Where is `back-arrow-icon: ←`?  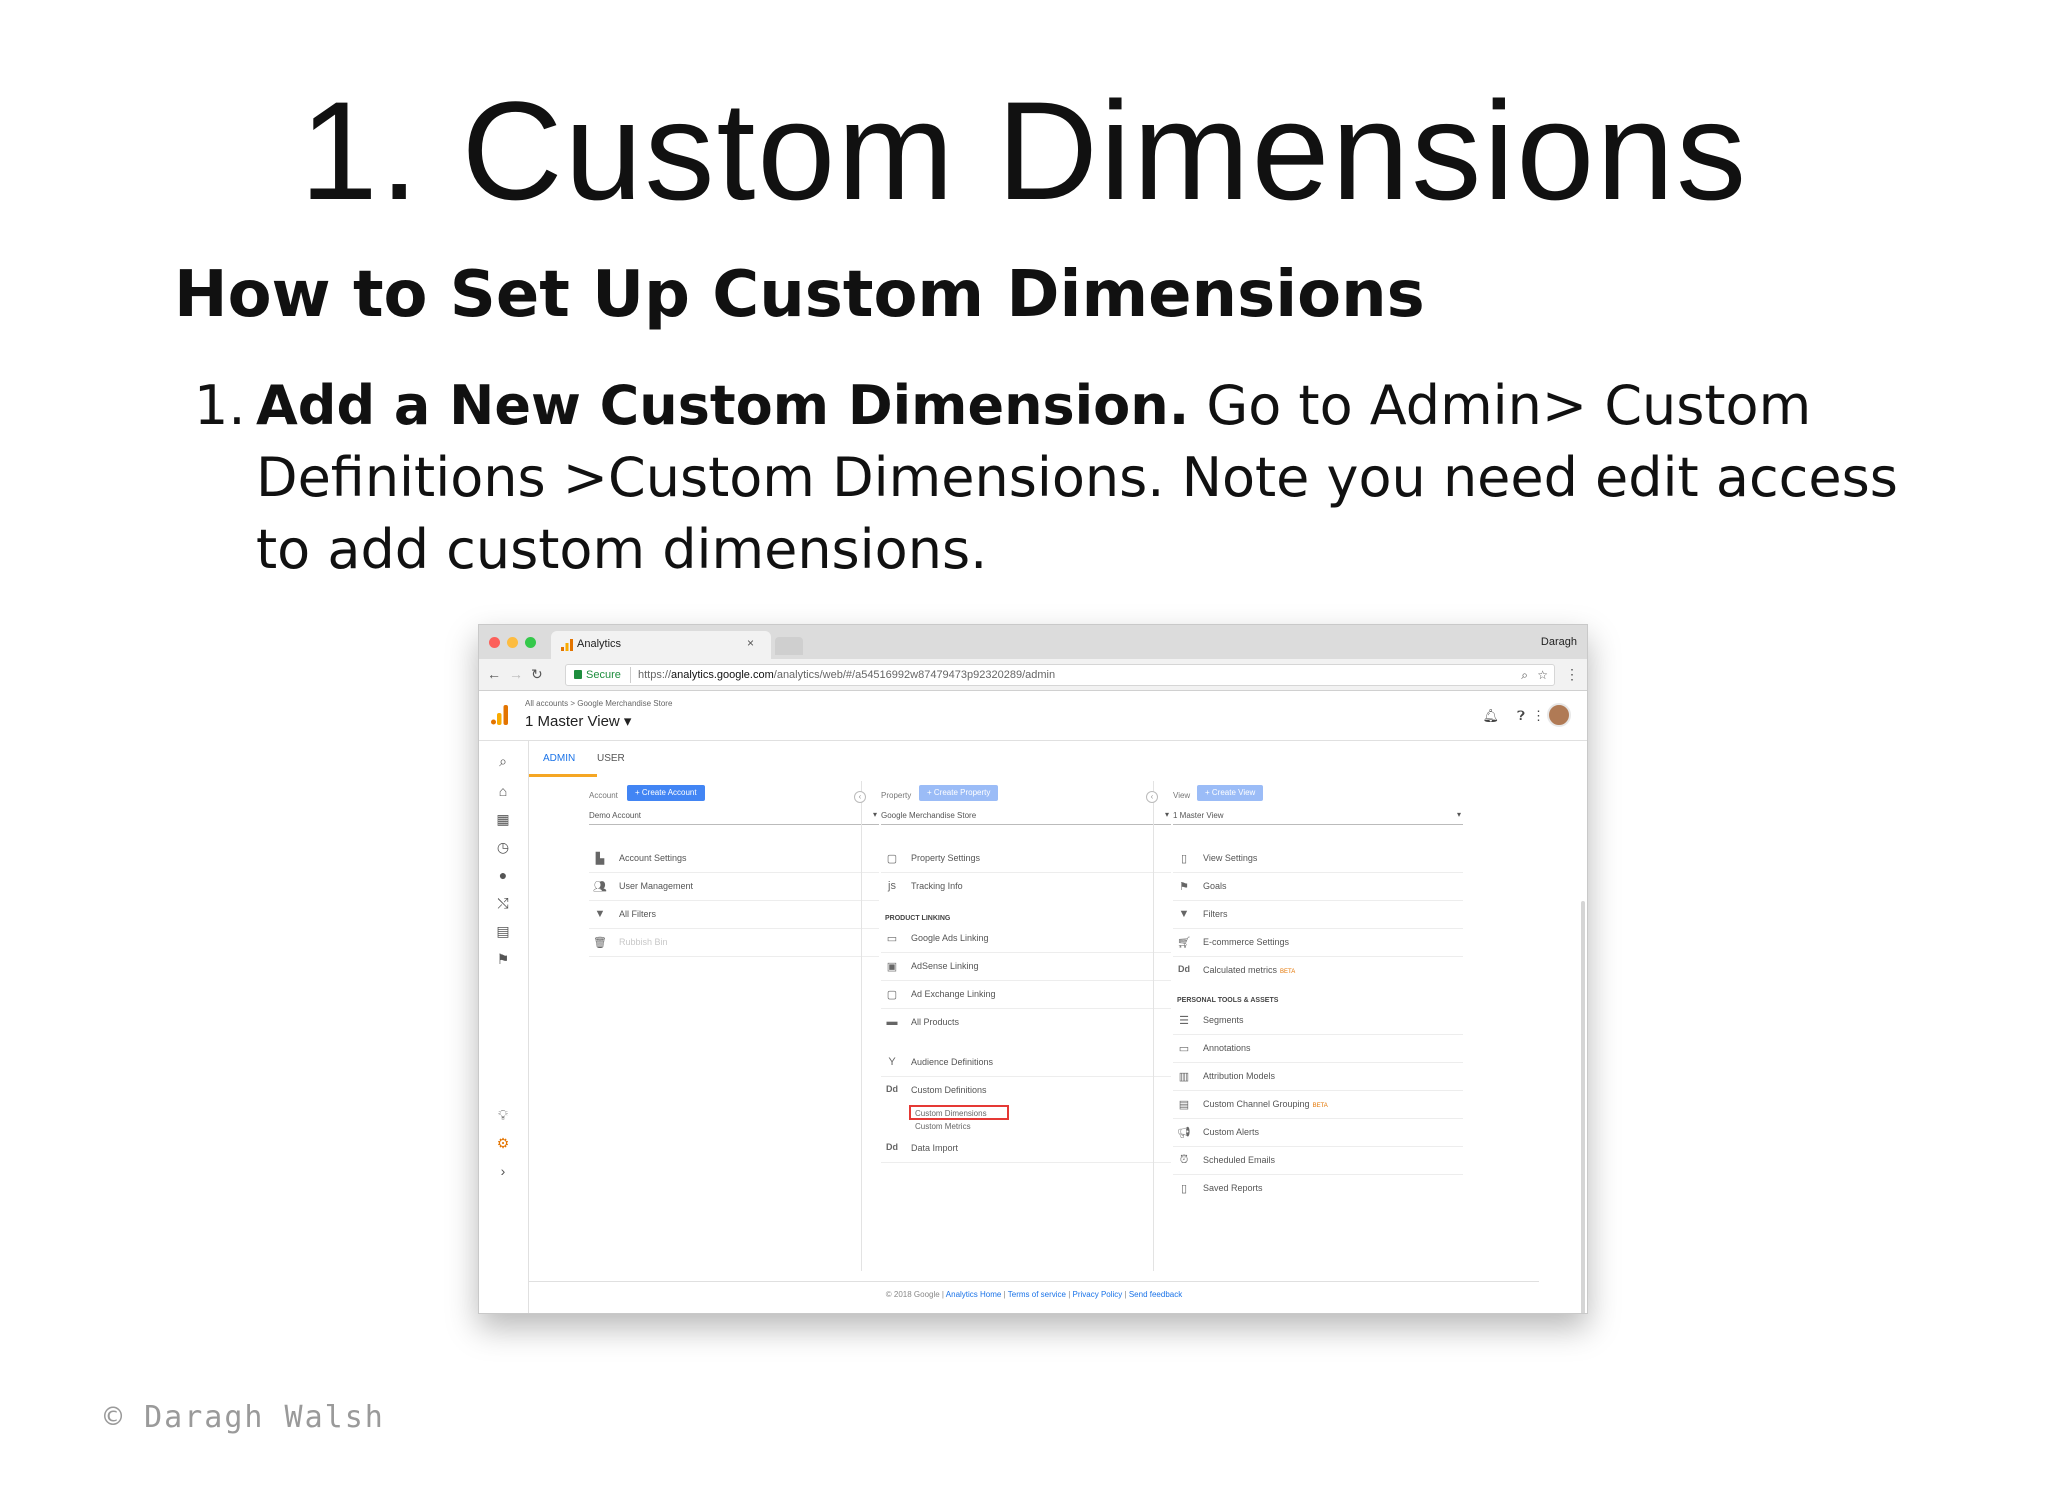
back-arrow-icon: ← is located at coordinates (494, 674).